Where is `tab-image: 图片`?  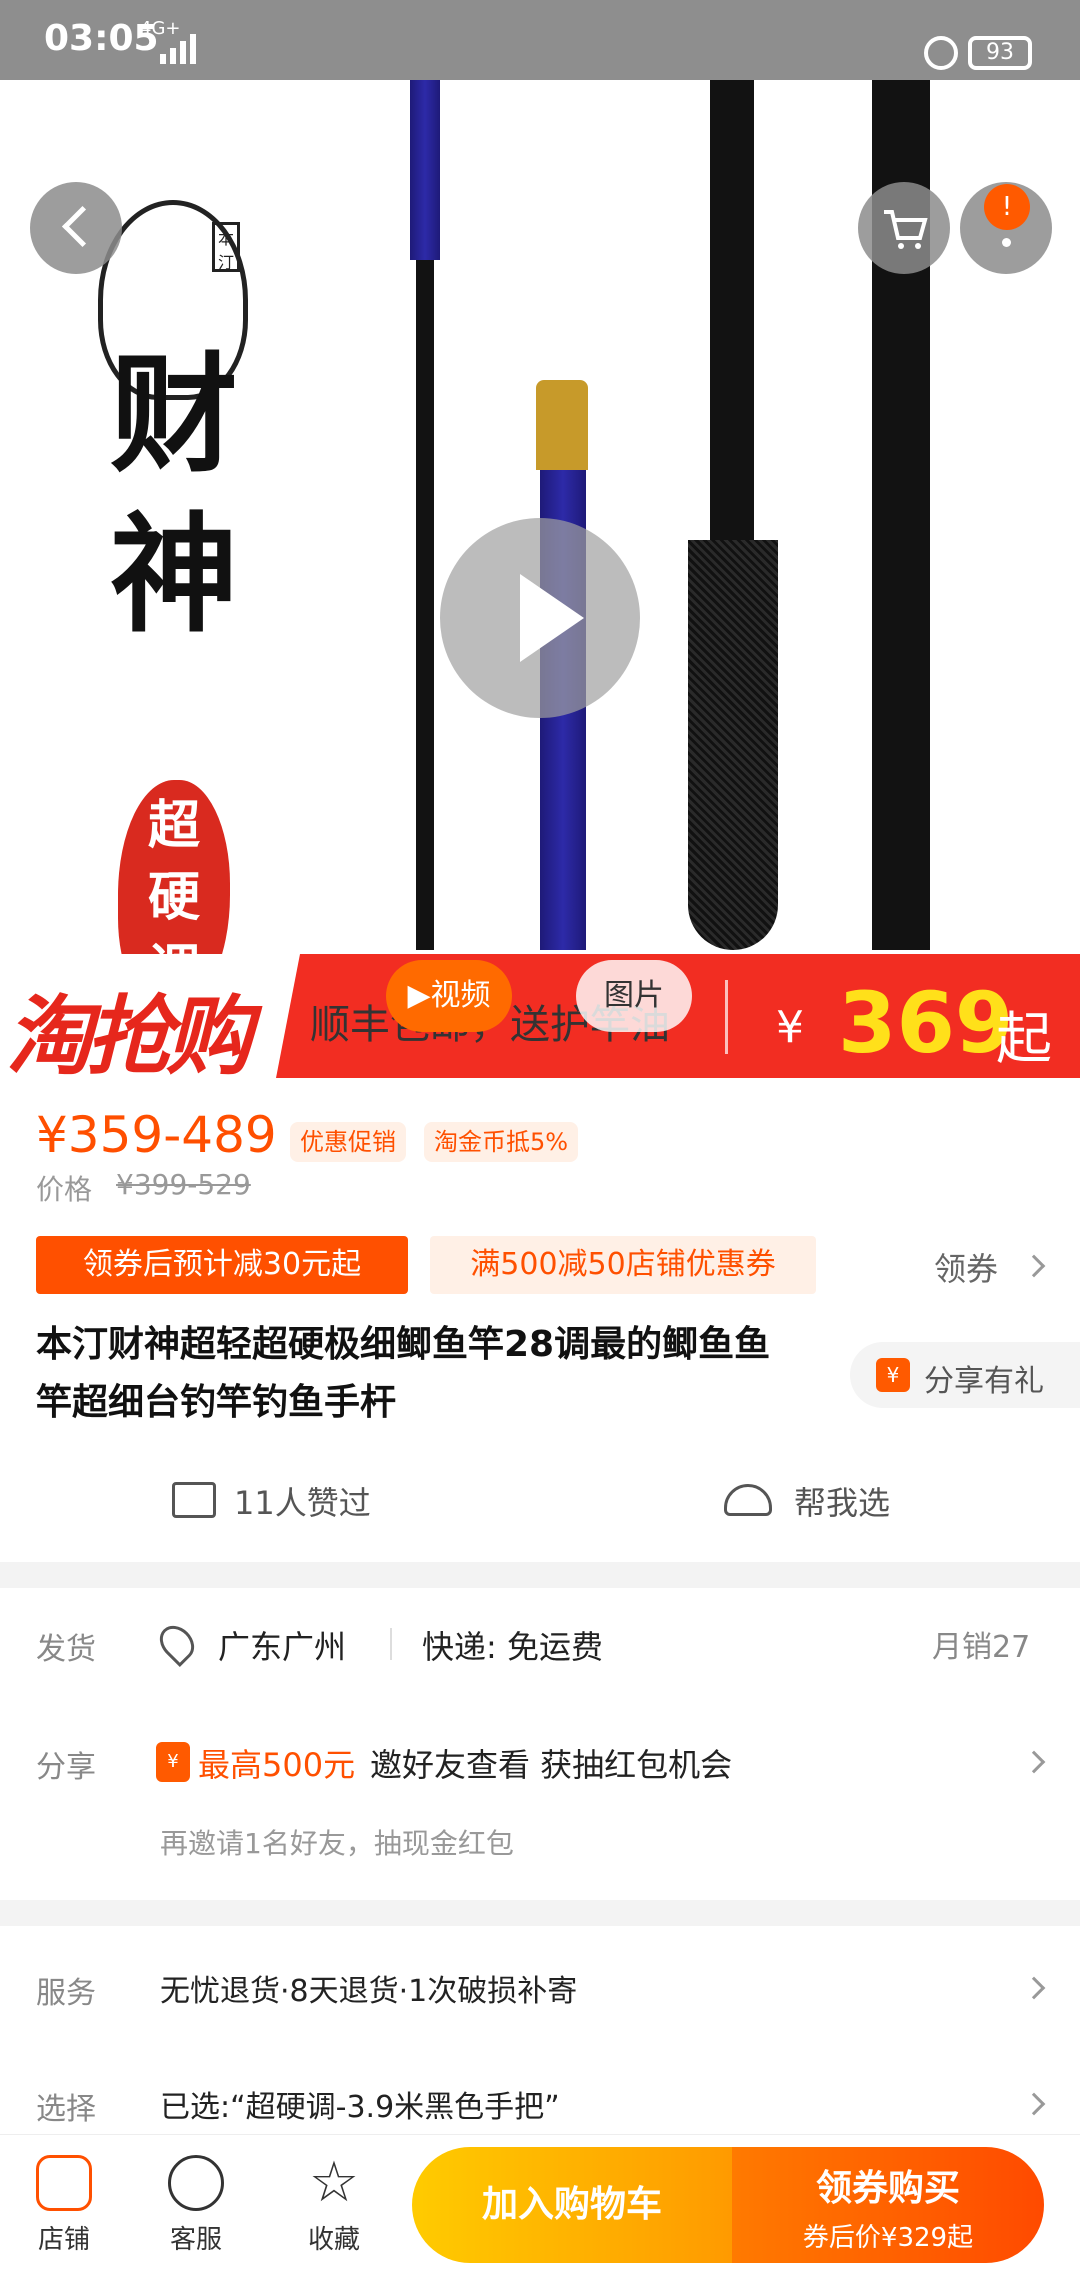
tab-image: 图片 is located at coordinates (634, 996).